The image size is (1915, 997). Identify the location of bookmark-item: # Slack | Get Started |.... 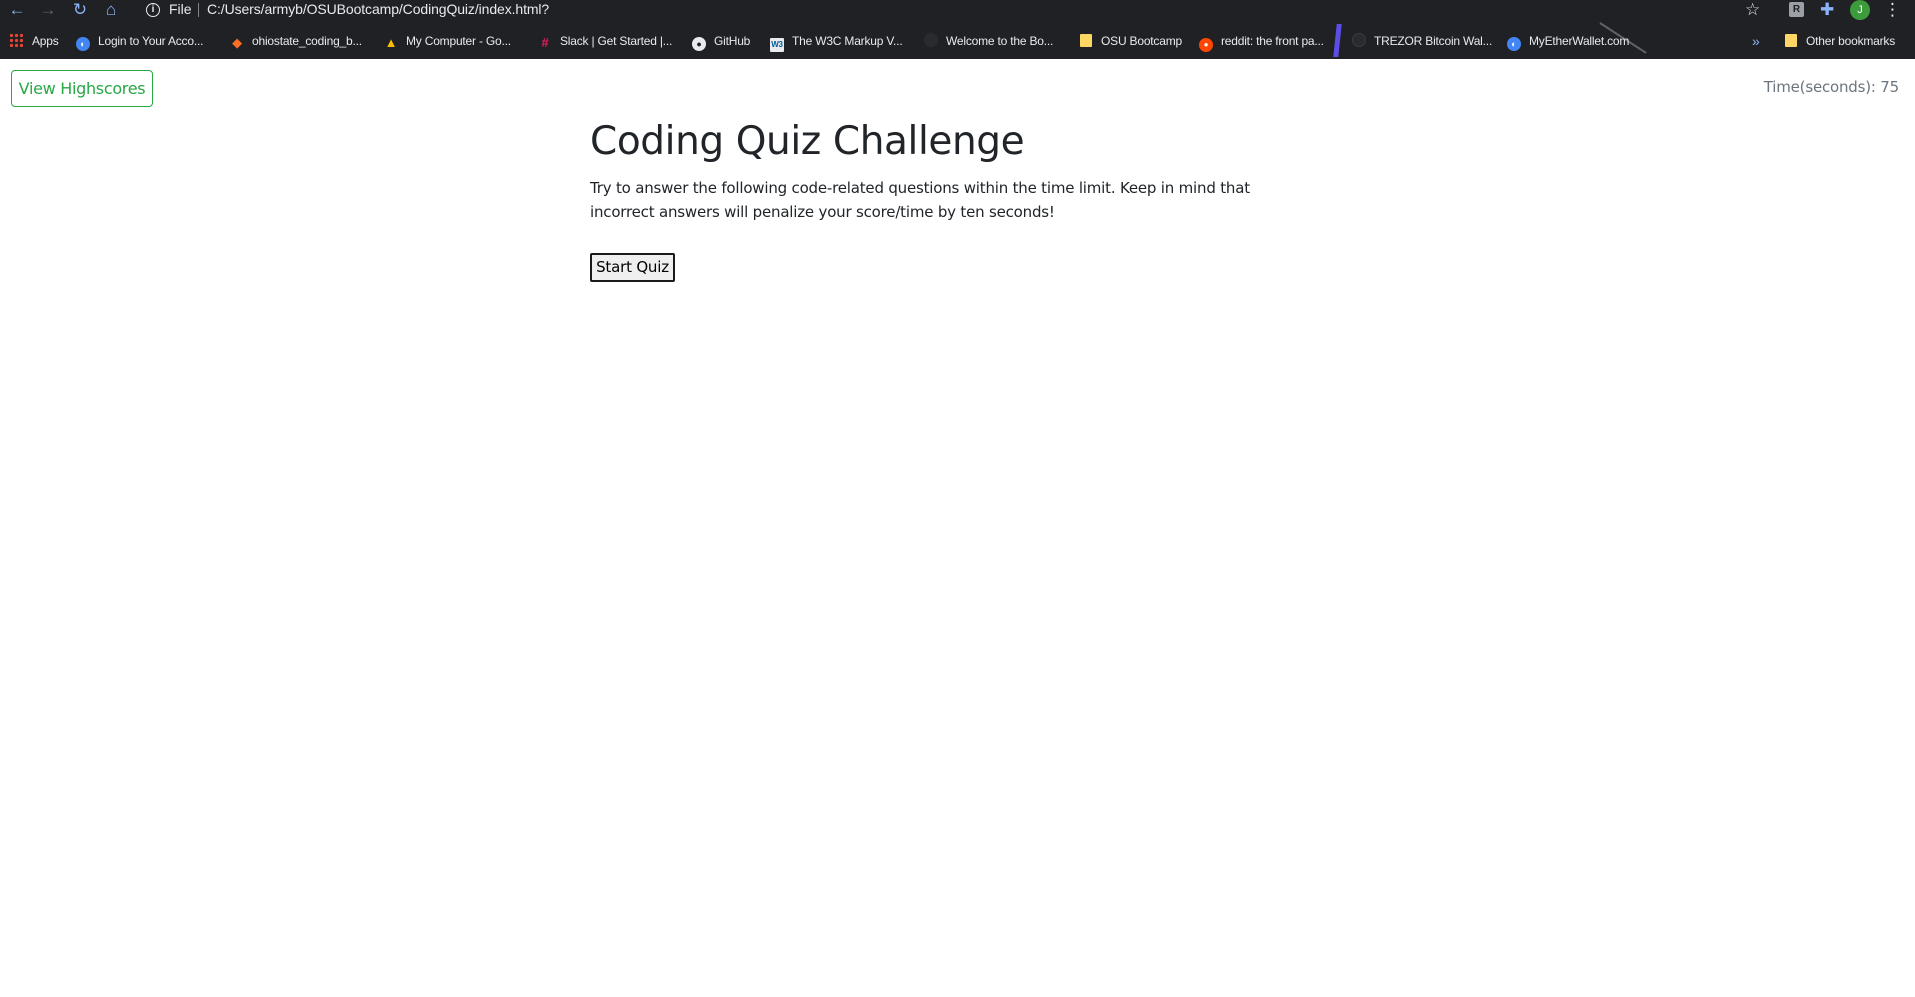
(605, 41).